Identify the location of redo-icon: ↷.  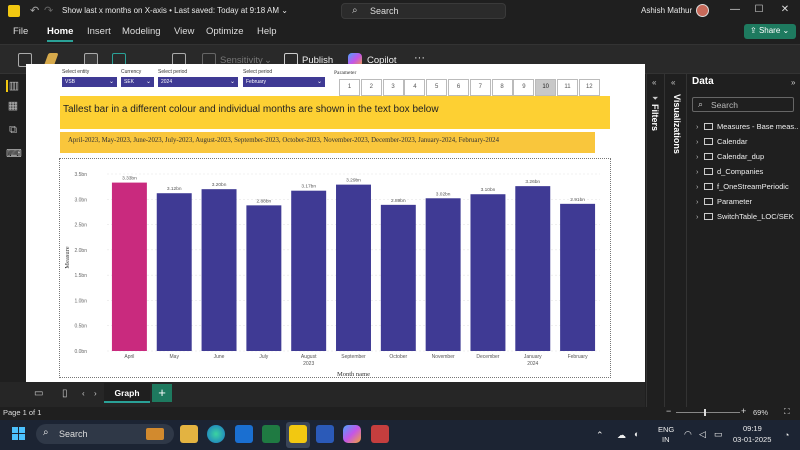
(48, 10).